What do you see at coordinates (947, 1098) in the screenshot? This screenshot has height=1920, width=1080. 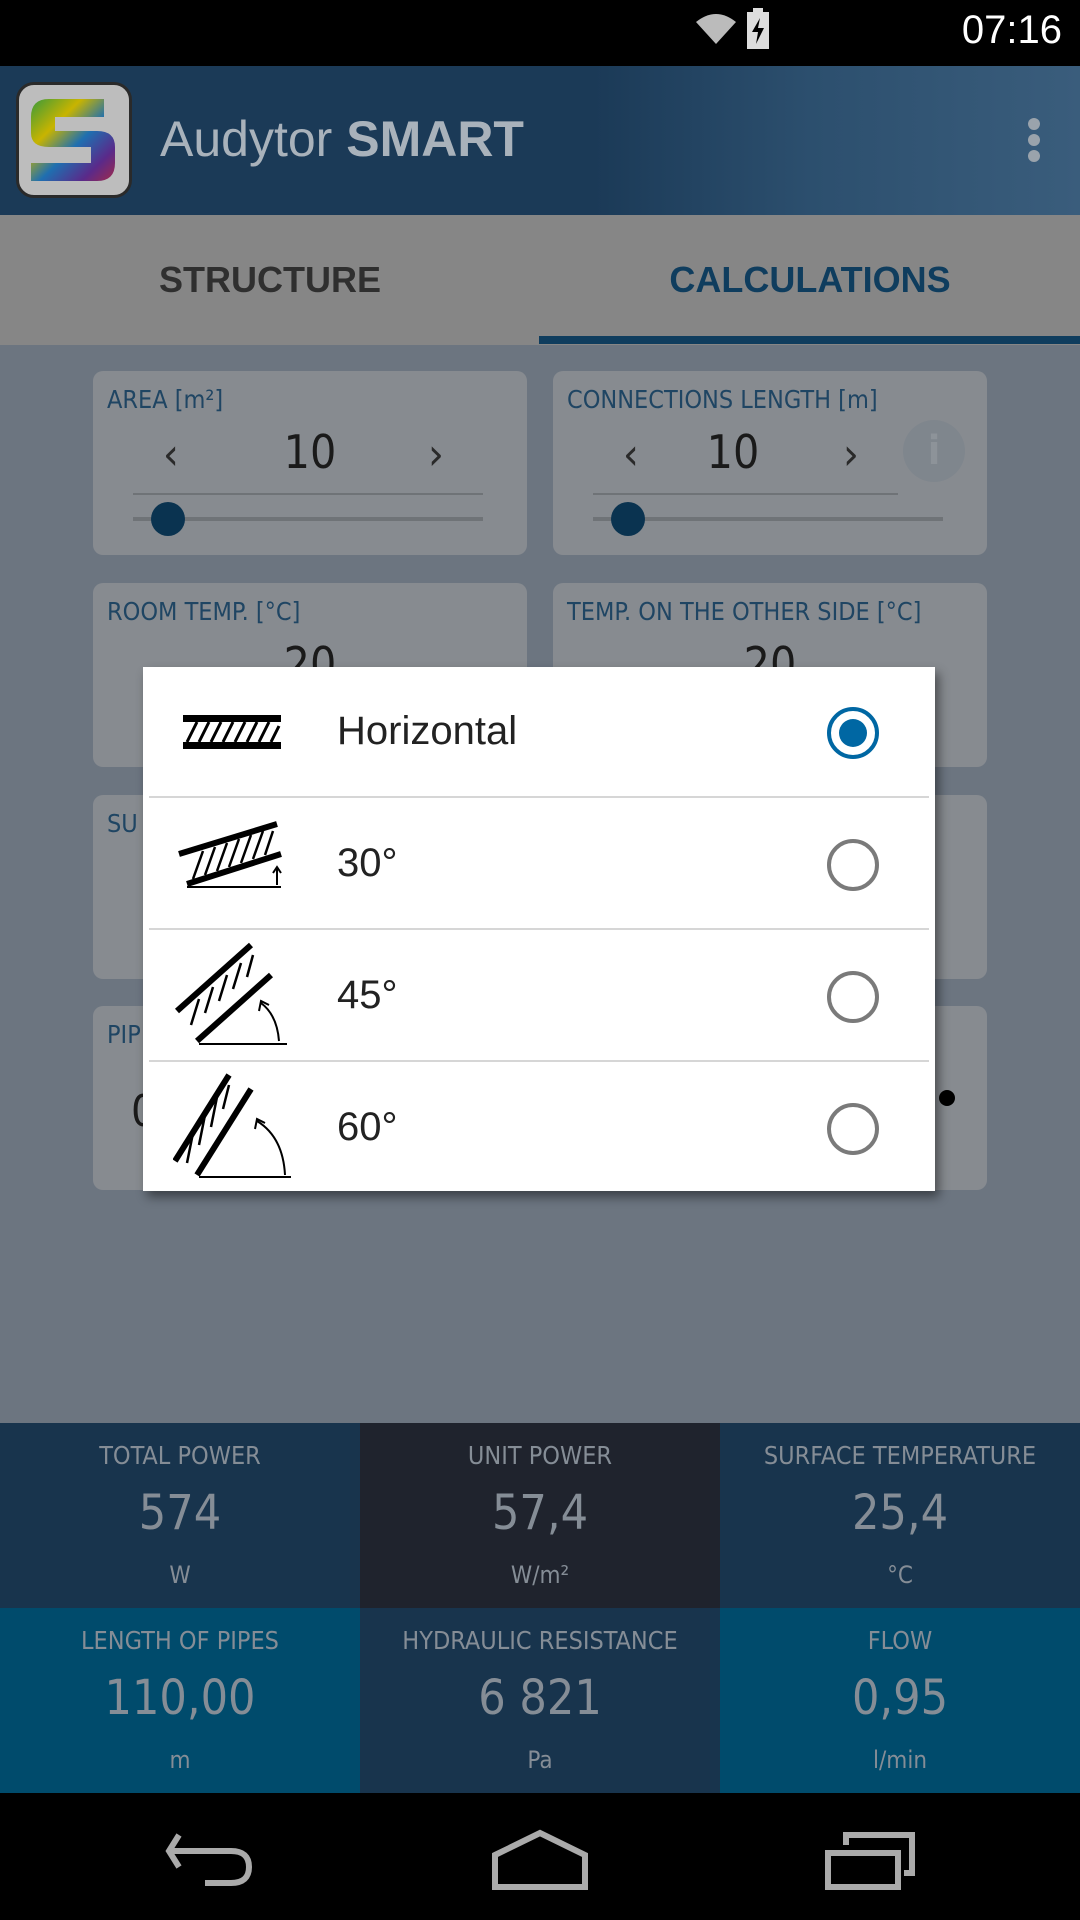 I see `dot` at bounding box center [947, 1098].